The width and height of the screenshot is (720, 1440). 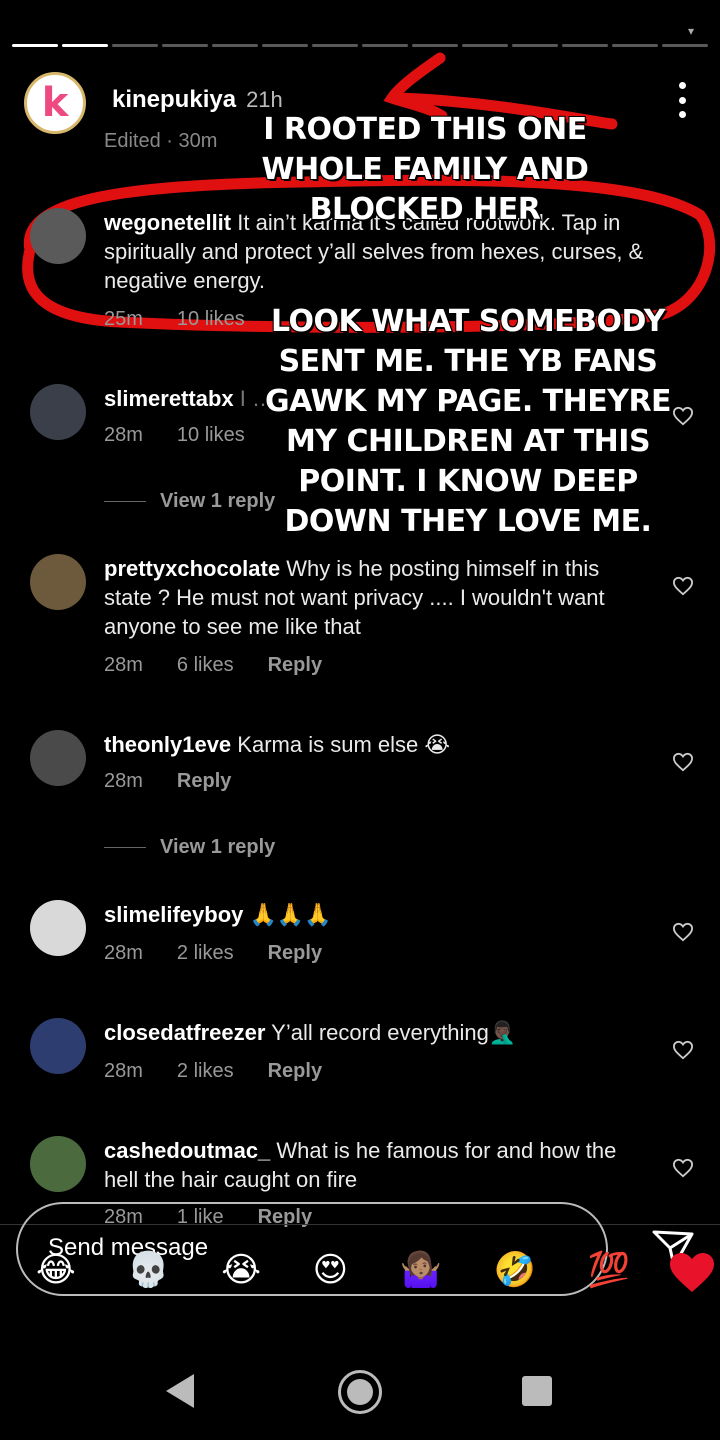 I want to click on quick-reactions: 😂 💀 😭 😍 🤷🏽‍♀️ 🤣 💯, so click(x=333, y=1270).